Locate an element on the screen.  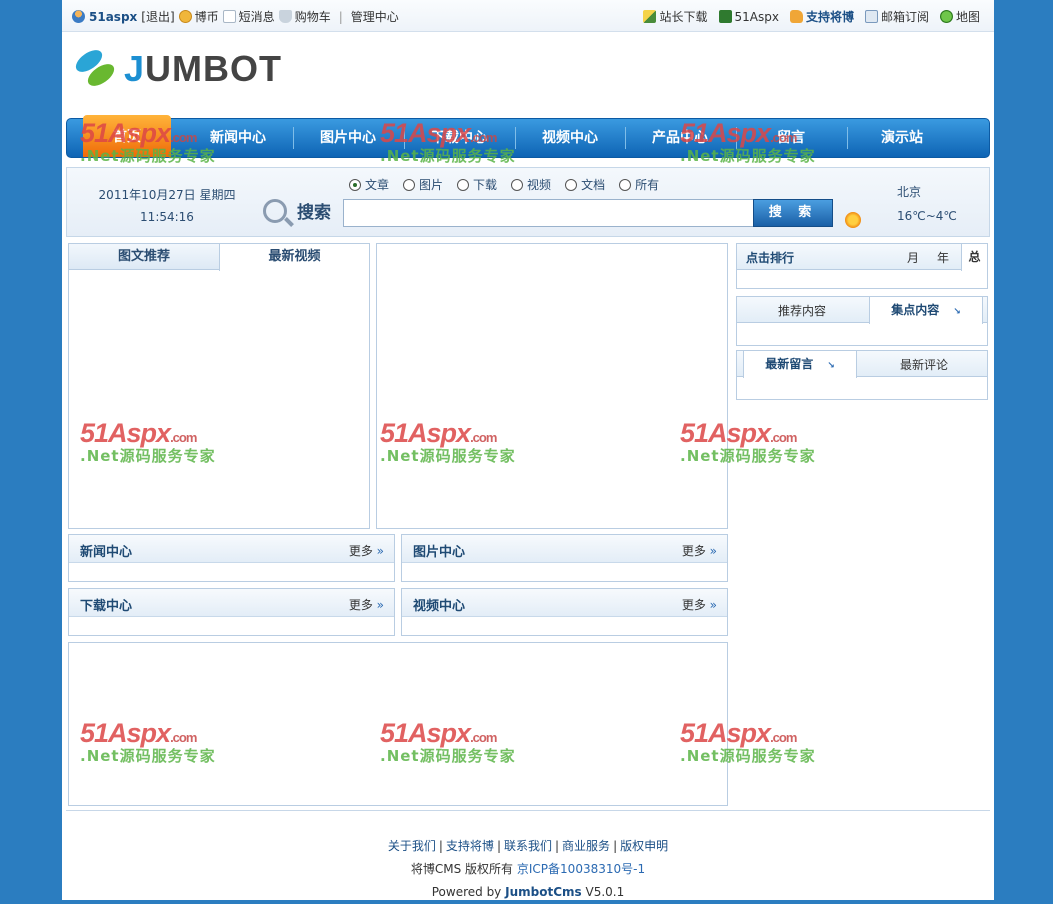
messages-box: 最新留言 ↘ 最新评论 is located at coordinates (862, 375).